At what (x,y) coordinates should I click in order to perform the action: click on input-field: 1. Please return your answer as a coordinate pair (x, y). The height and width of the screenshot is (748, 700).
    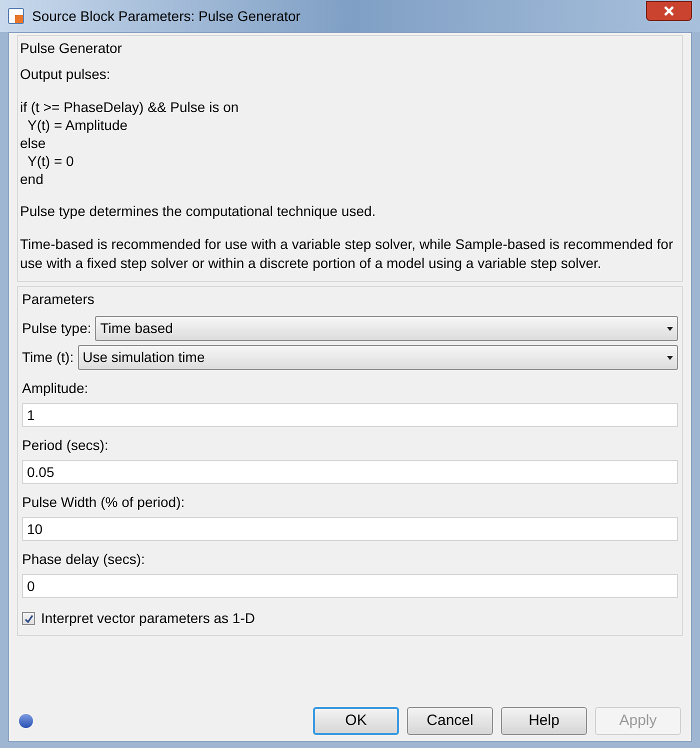
    Looking at the image, I should click on (350, 415).